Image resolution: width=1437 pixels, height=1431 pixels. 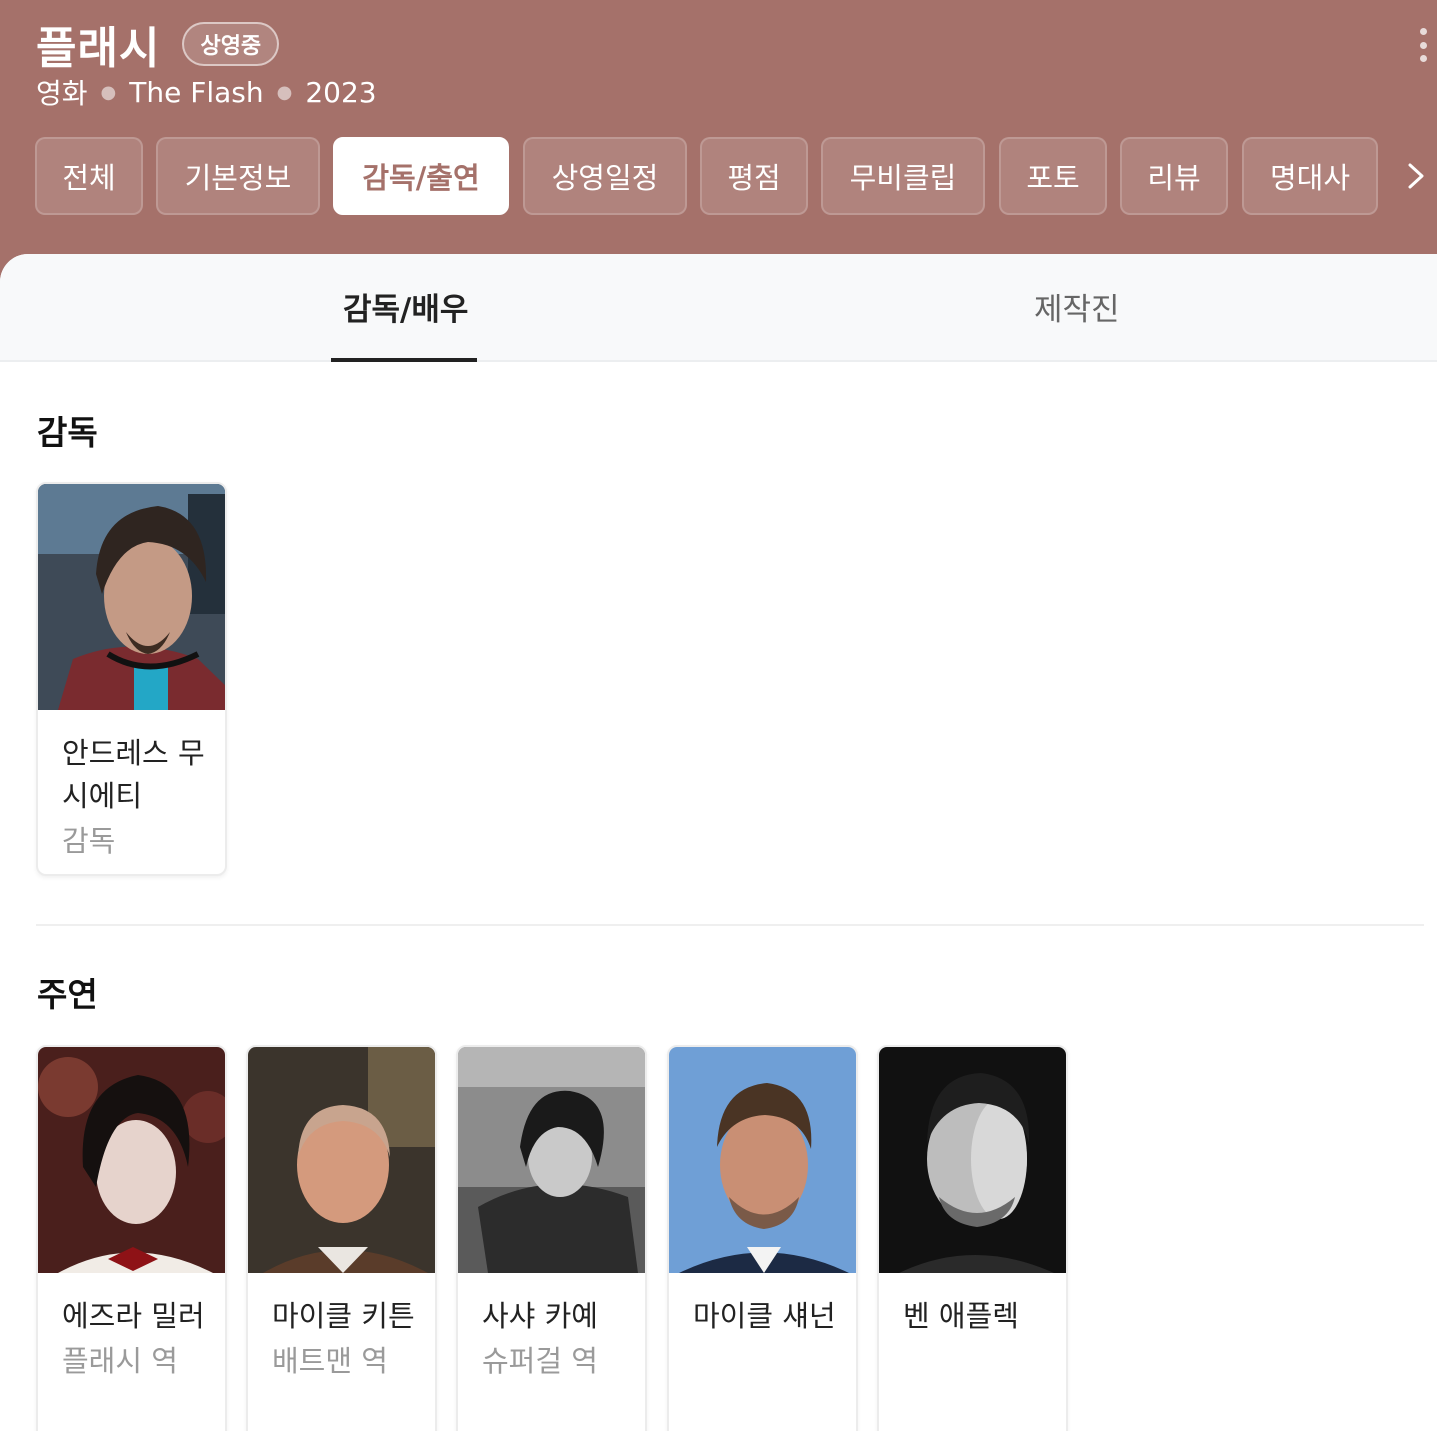 I want to click on person-name: 마이클 섀넌, so click(x=765, y=1316).